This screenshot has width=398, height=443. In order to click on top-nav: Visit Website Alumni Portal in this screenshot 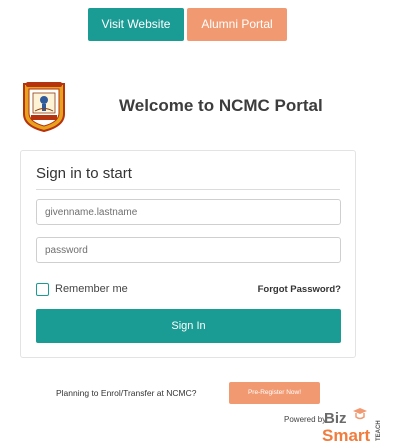, I will do `click(187, 24)`.